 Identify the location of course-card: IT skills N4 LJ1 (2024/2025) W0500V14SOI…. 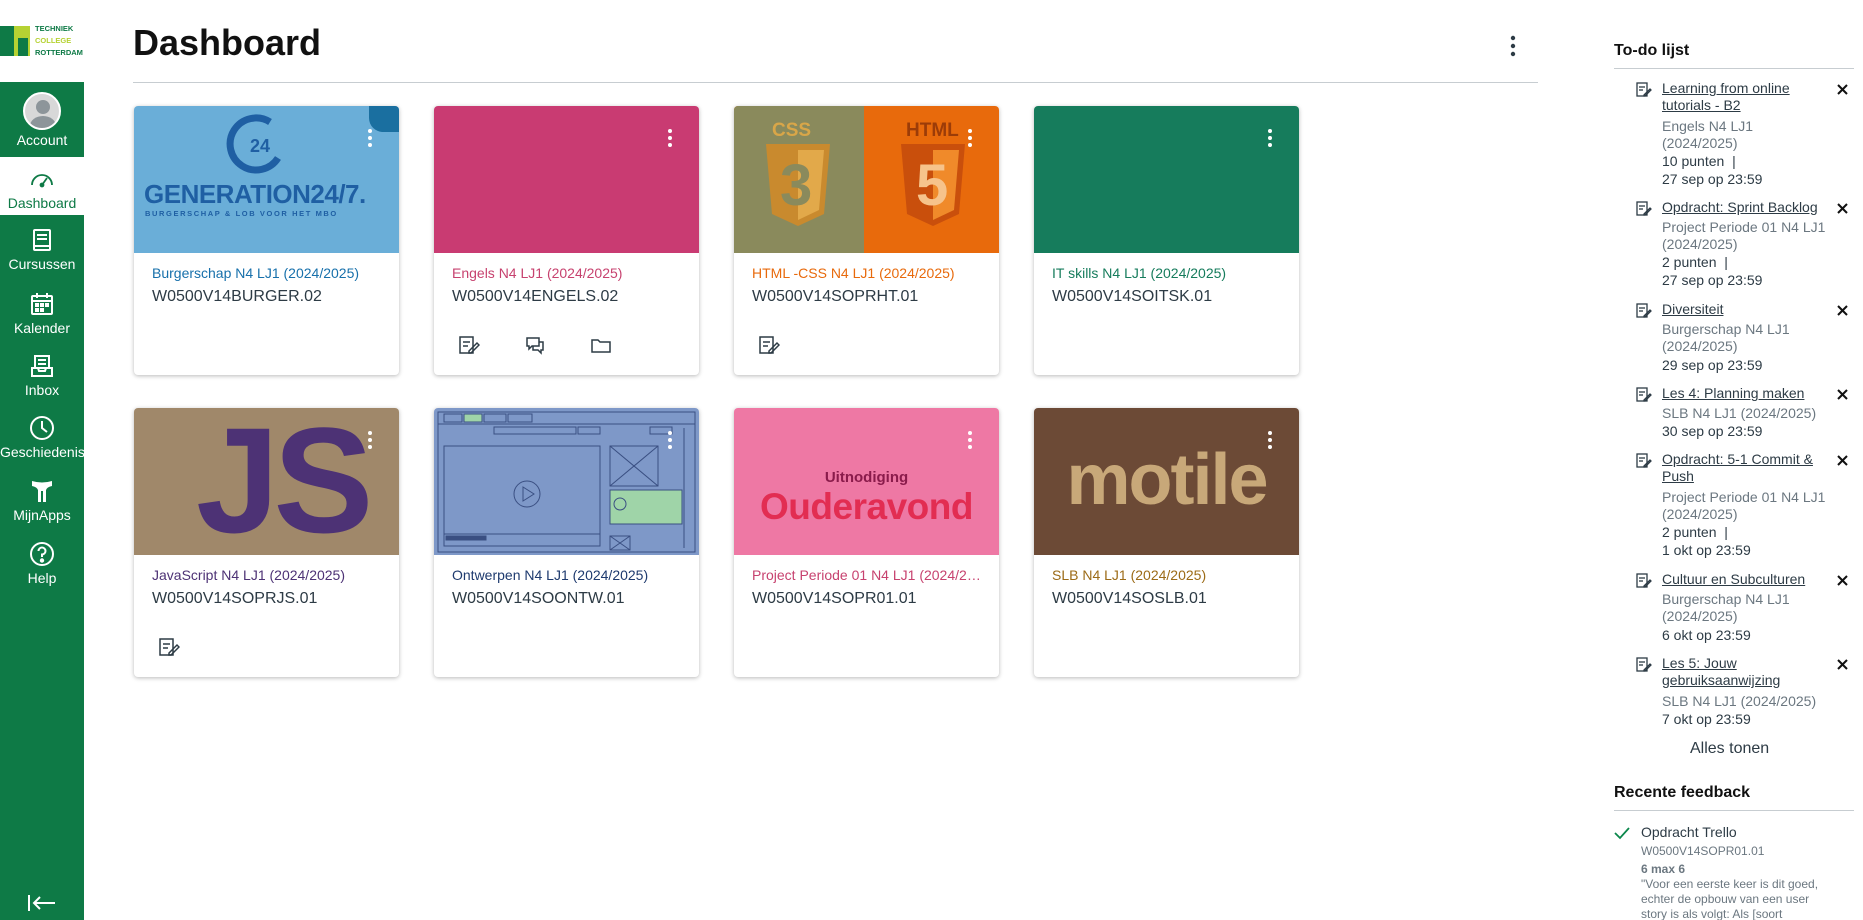
(1166, 240).